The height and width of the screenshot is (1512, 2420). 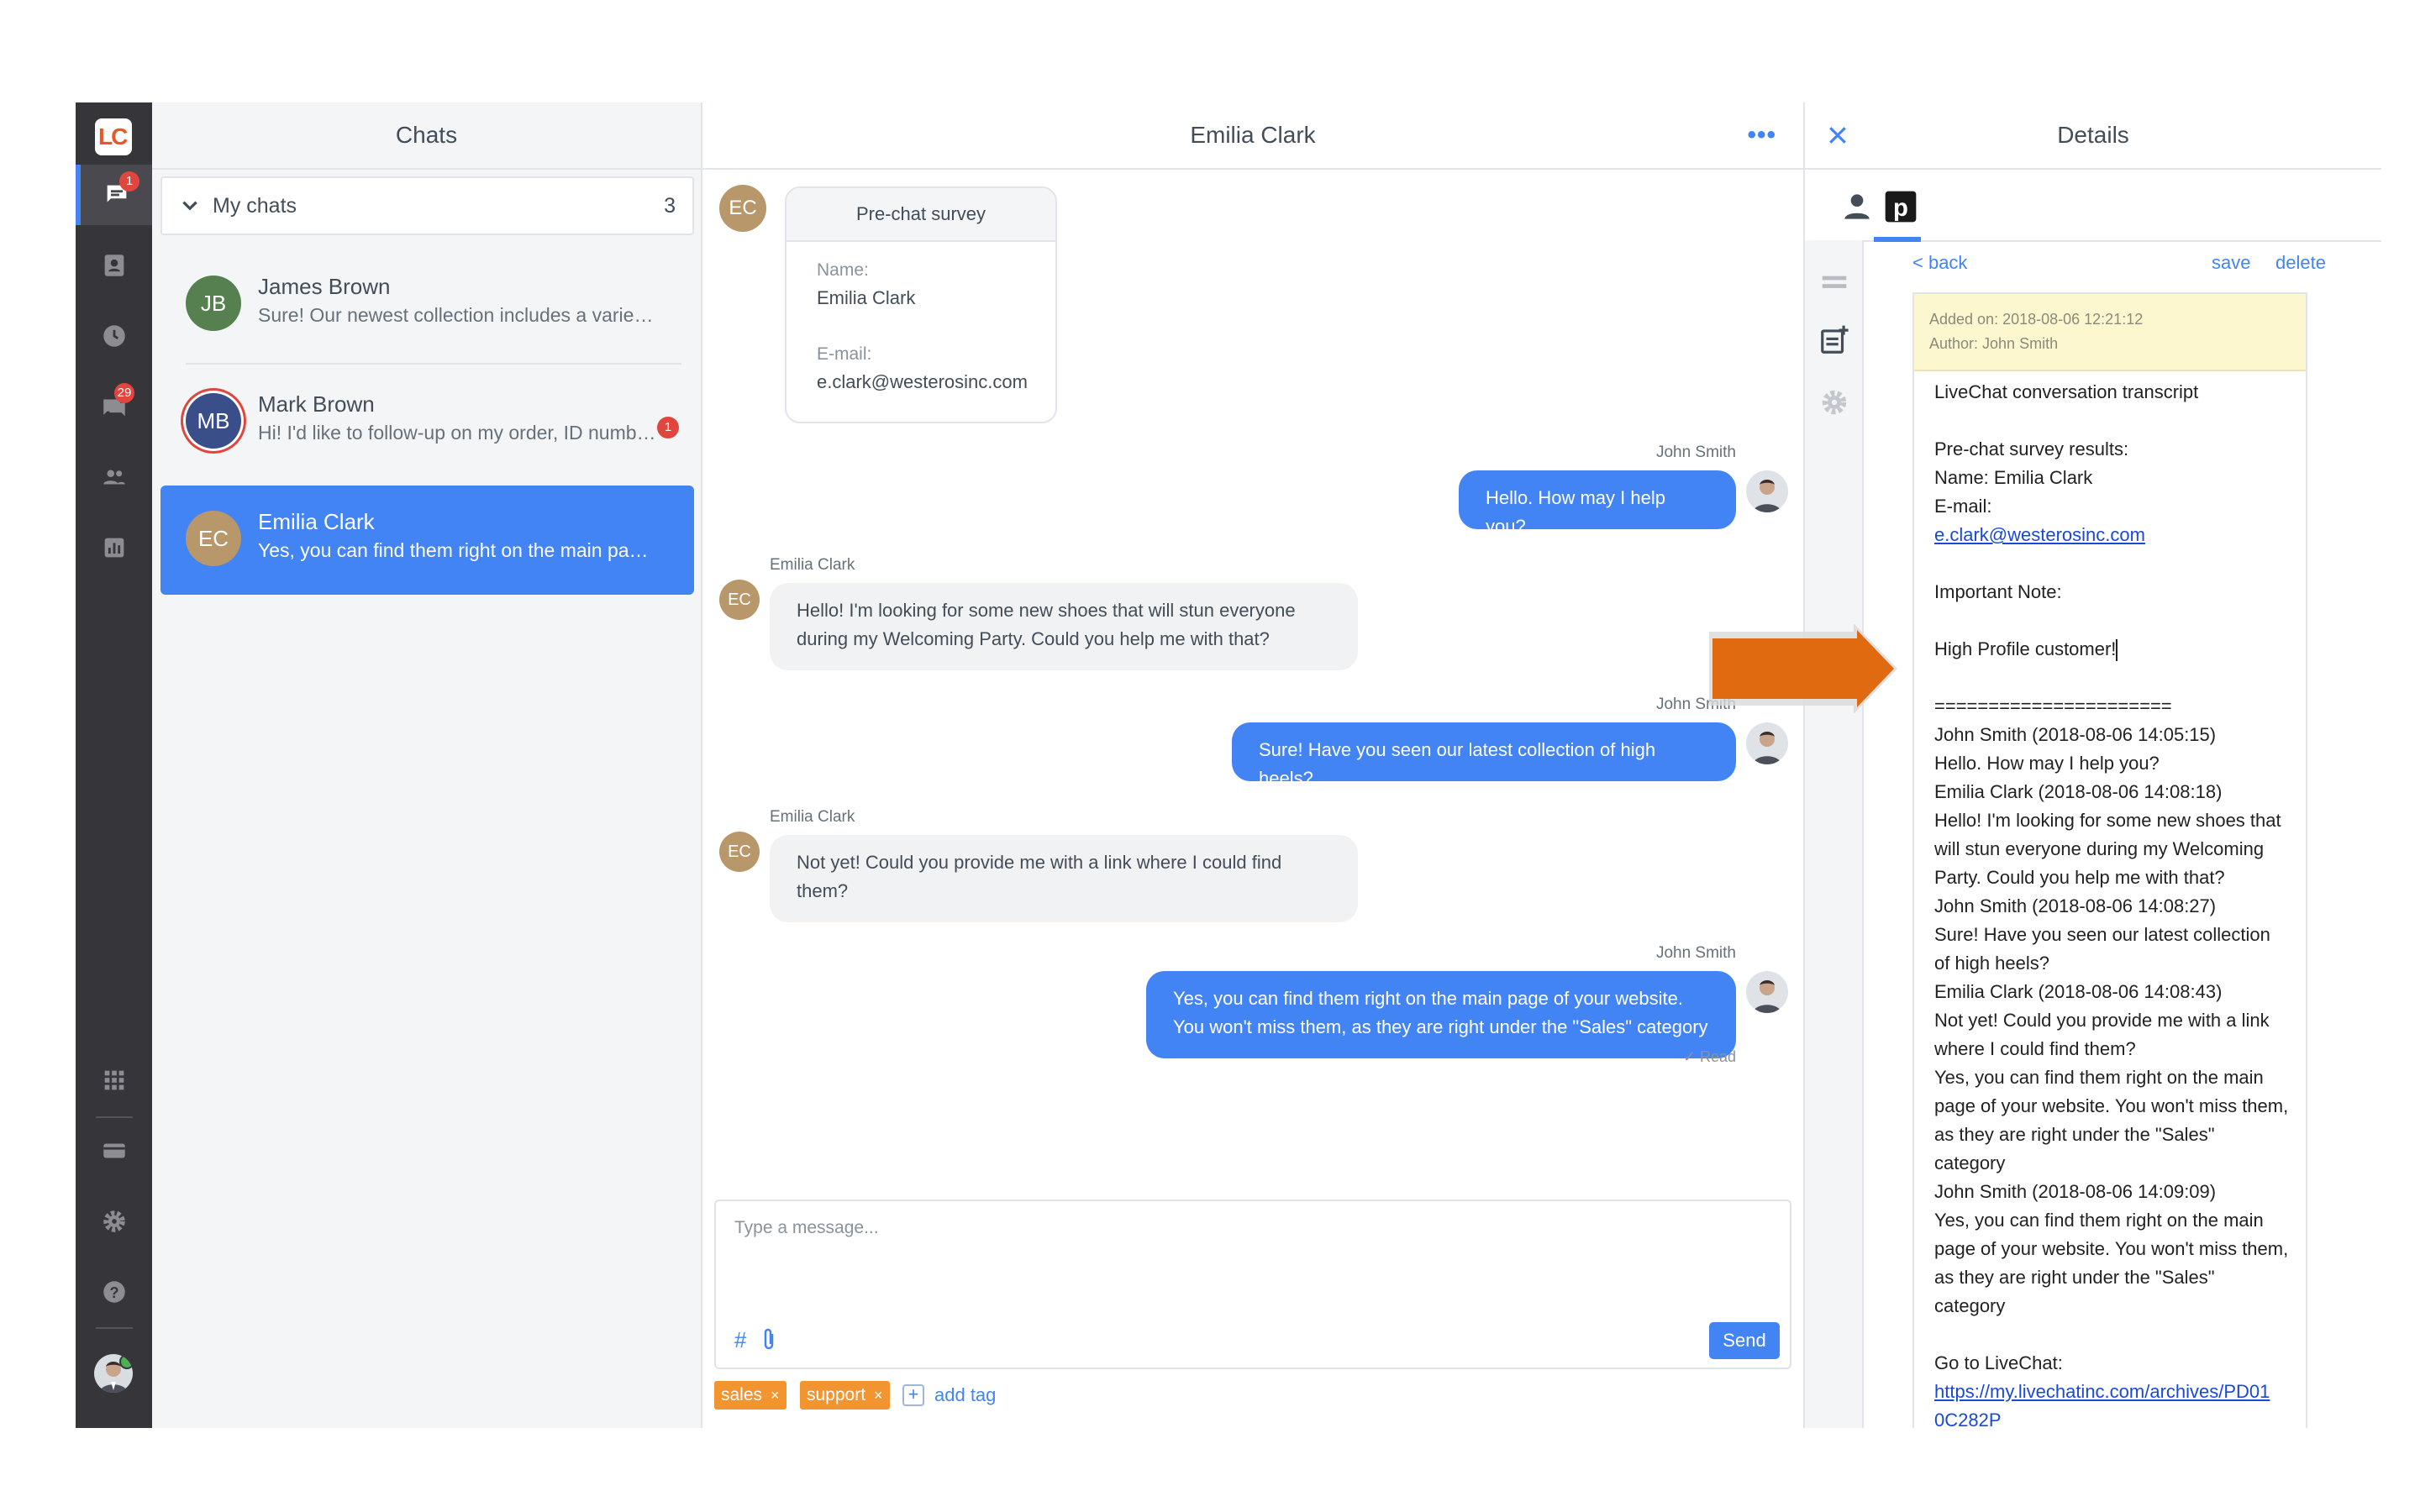 I want to click on message-sender: John Smith, so click(x=1695, y=452).